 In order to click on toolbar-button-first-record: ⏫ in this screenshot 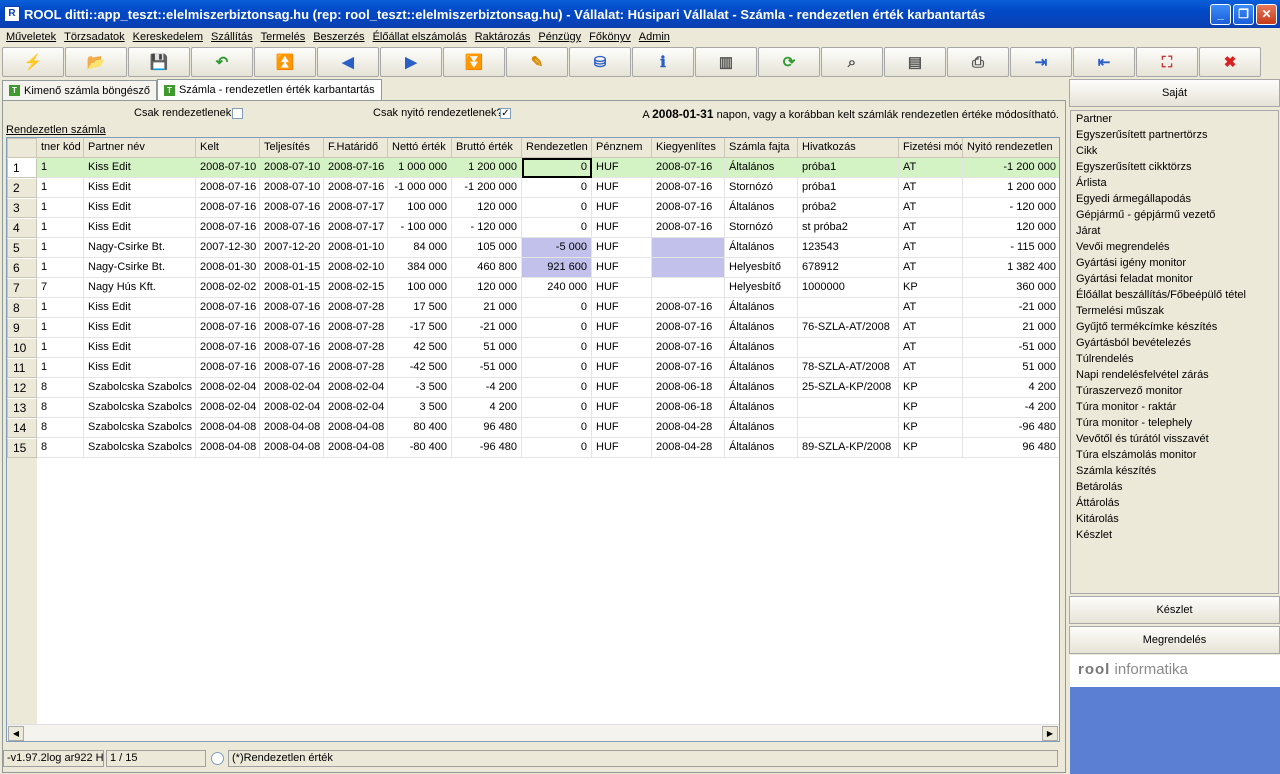, I will do `click(285, 62)`.